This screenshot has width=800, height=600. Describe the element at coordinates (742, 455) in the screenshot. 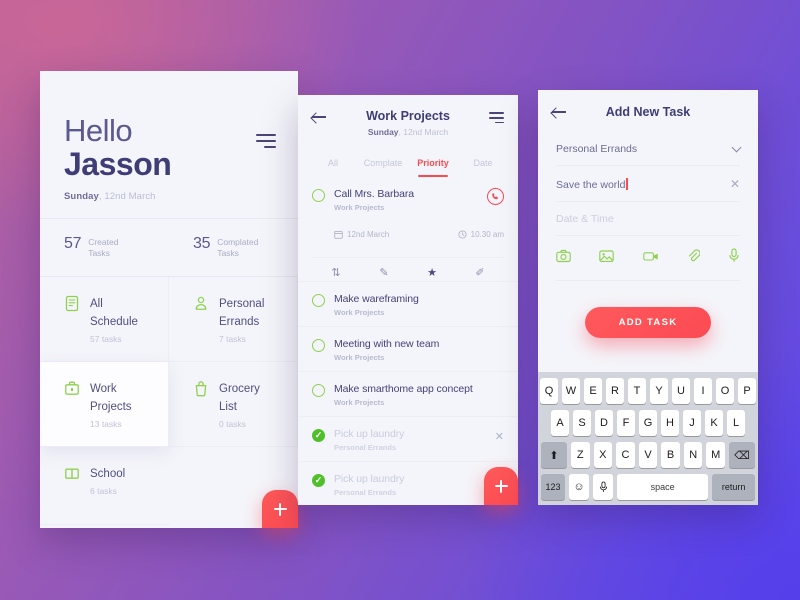

I see `backspace-key: ⌫` at that location.